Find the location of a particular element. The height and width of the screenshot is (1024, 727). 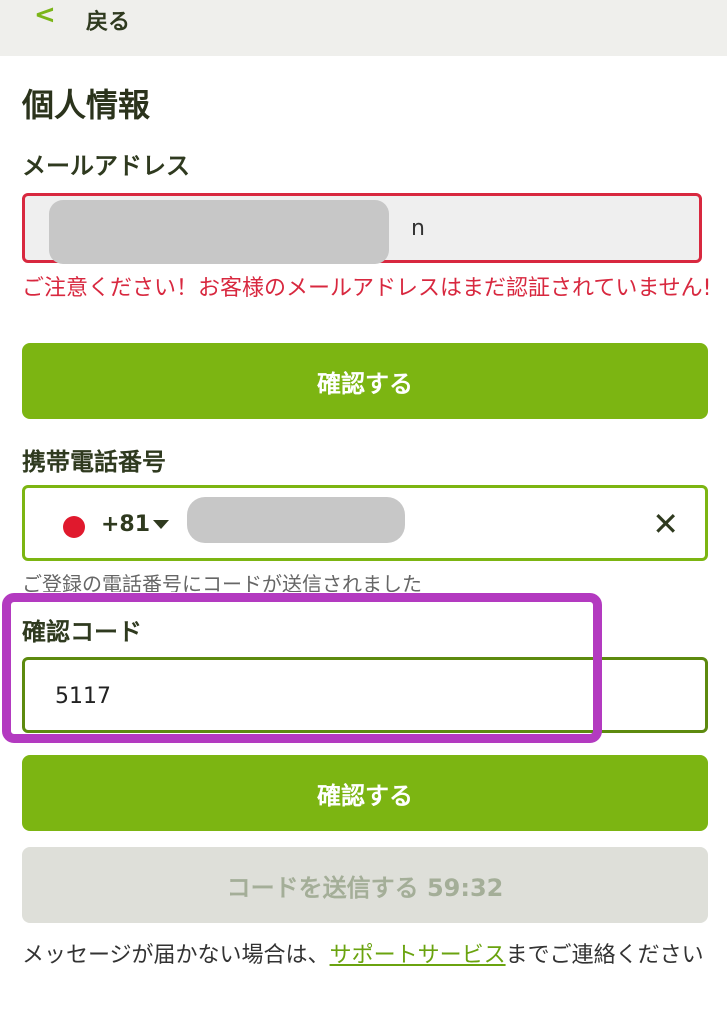

code-sent-note: ご登録の電話番号にコードが送信されました is located at coordinates (222, 582).